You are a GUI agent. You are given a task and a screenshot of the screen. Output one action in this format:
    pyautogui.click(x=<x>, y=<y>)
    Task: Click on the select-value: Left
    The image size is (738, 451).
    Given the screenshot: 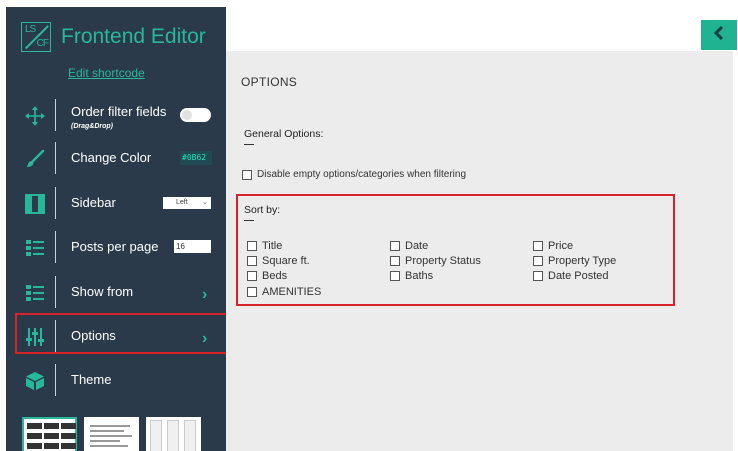 What is the action you would take?
    pyautogui.click(x=182, y=202)
    